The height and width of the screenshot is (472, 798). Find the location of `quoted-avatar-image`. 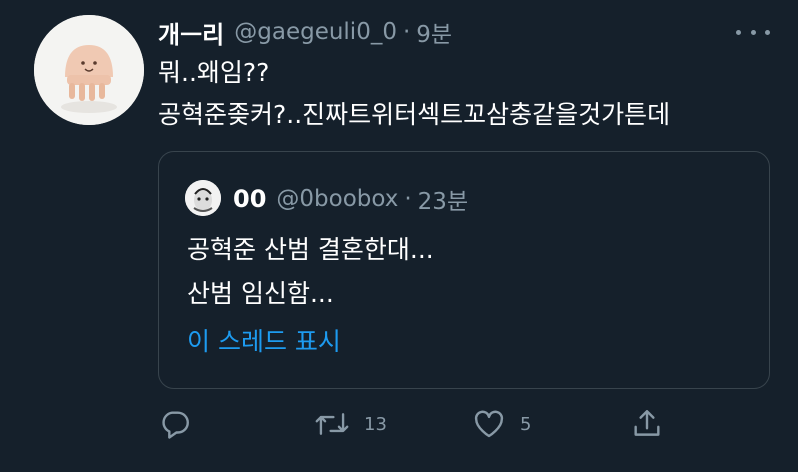

quoted-avatar-image is located at coordinates (203, 198).